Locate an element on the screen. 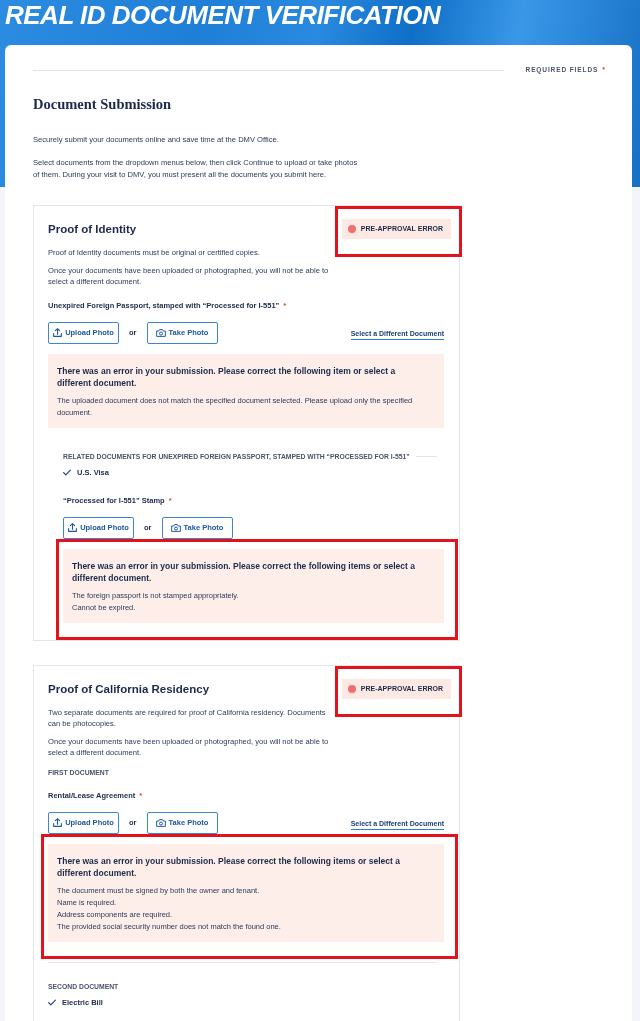 The height and width of the screenshot is (1021, 640). page-heading: Document Submission is located at coordinates (103, 104).